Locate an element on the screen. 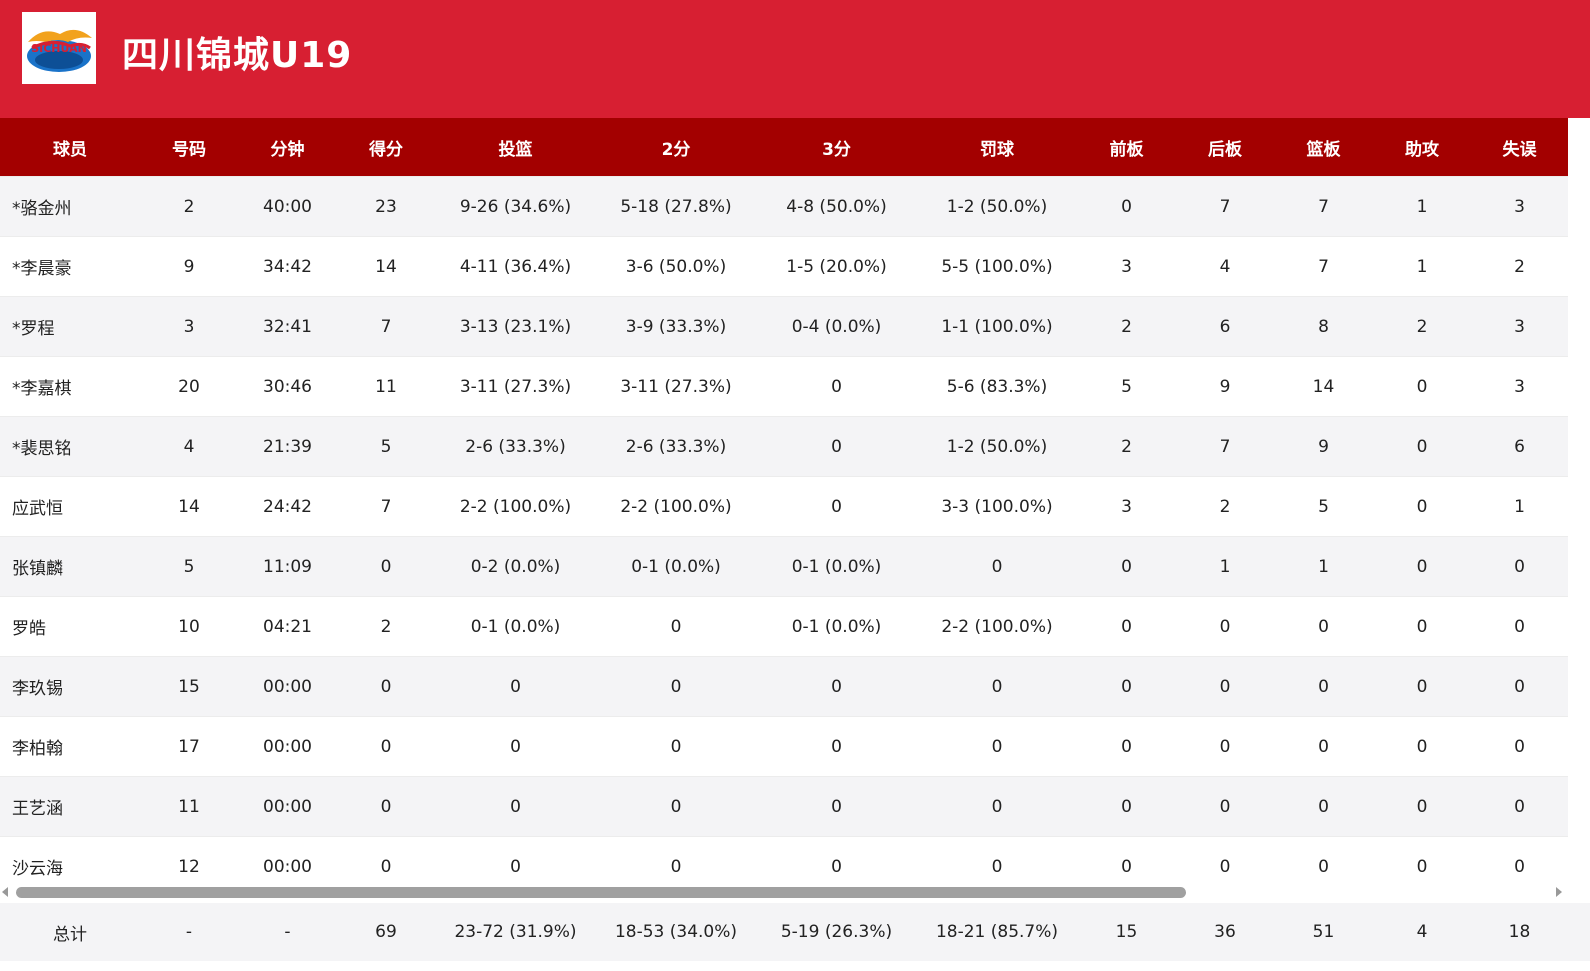 This screenshot has height=971, width=1590. total-cell-reb: 51 is located at coordinates (1323, 932).